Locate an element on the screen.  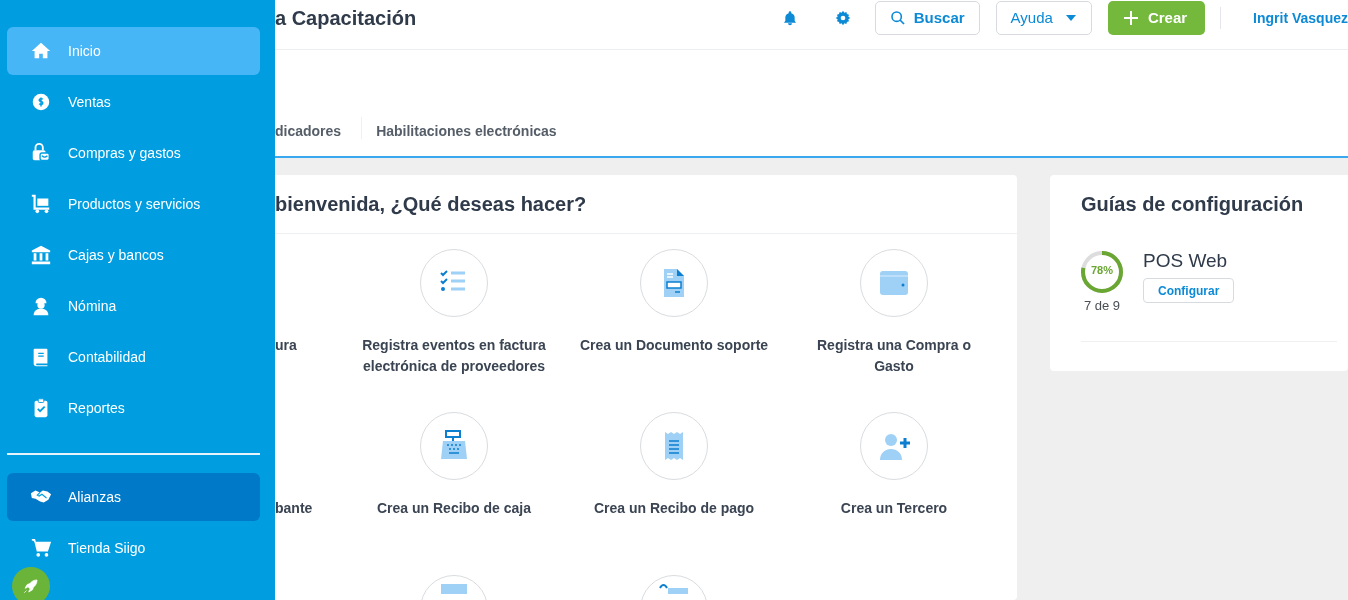
sidebar-item: Inicio is located at coordinates (133, 51).